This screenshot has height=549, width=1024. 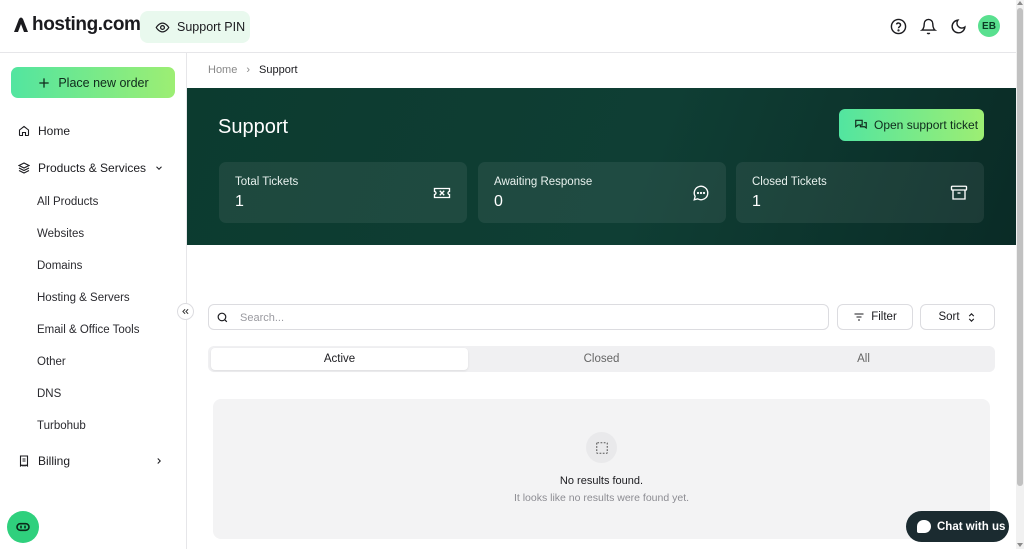 What do you see at coordinates (863, 359) in the screenshot?
I see `tab-all: All` at bounding box center [863, 359].